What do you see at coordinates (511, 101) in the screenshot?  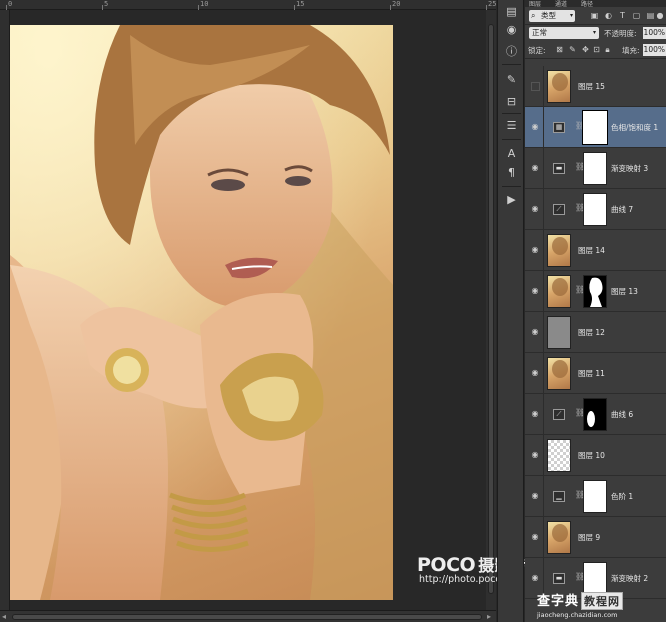 I see `brush-presets-icon: ⊟` at bounding box center [511, 101].